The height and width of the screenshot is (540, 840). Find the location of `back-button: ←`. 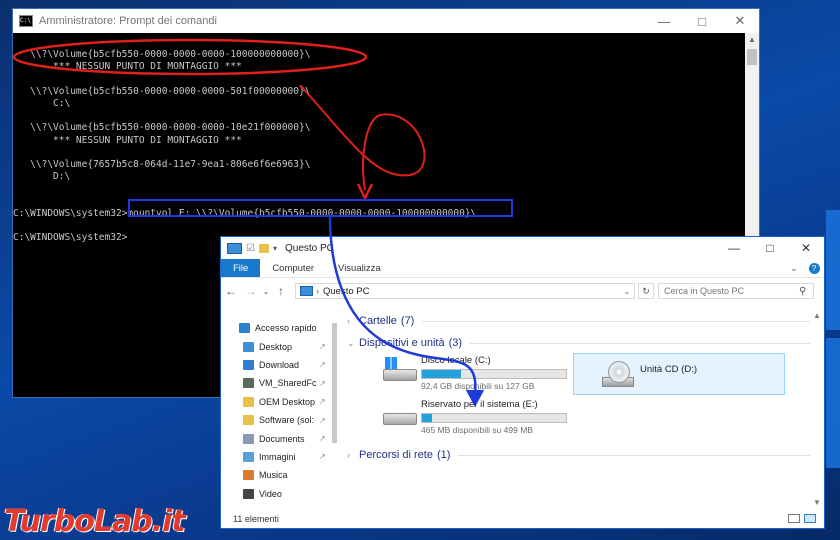

back-button: ← is located at coordinates (231, 291).